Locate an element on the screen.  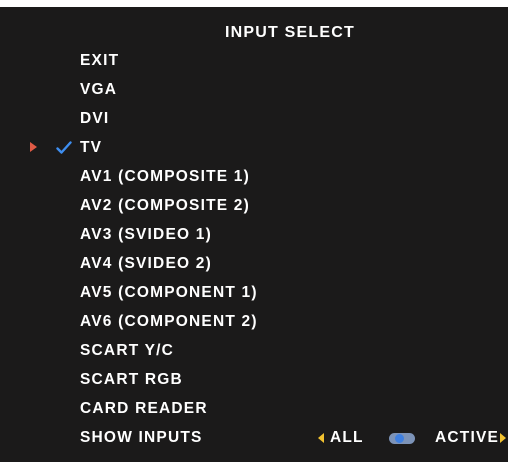
toggle-switch-icon is located at coordinates (402, 438).